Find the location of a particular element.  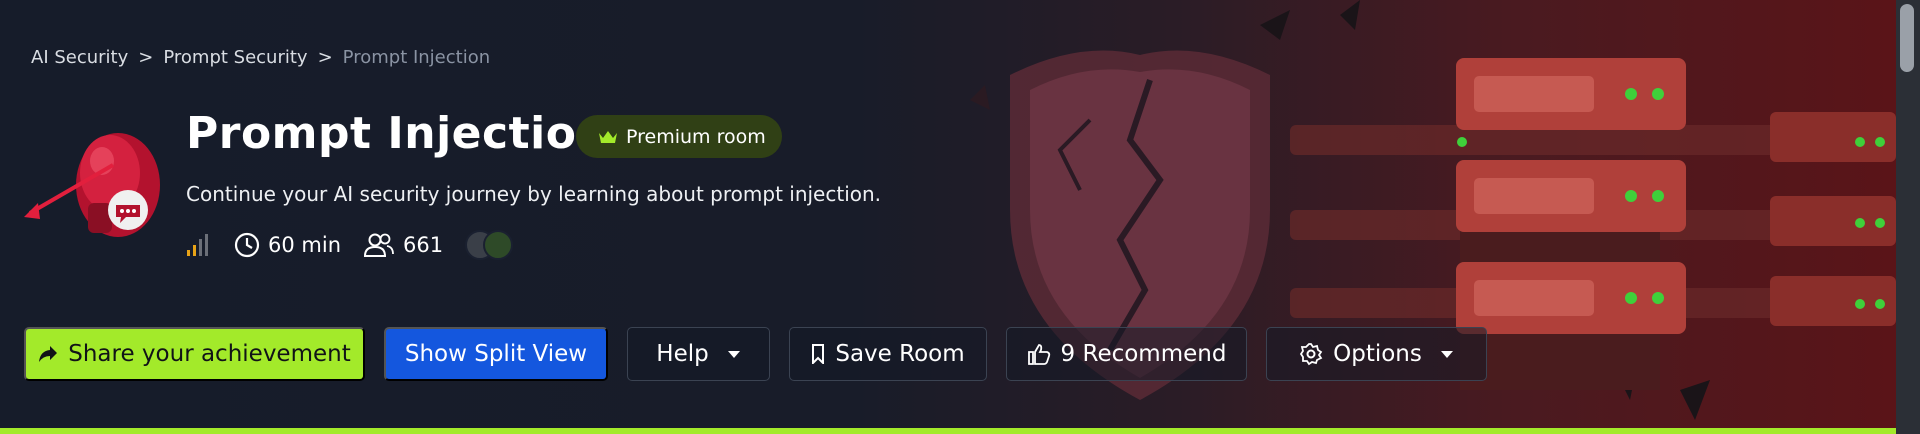

room-creators is located at coordinates (489, 245).